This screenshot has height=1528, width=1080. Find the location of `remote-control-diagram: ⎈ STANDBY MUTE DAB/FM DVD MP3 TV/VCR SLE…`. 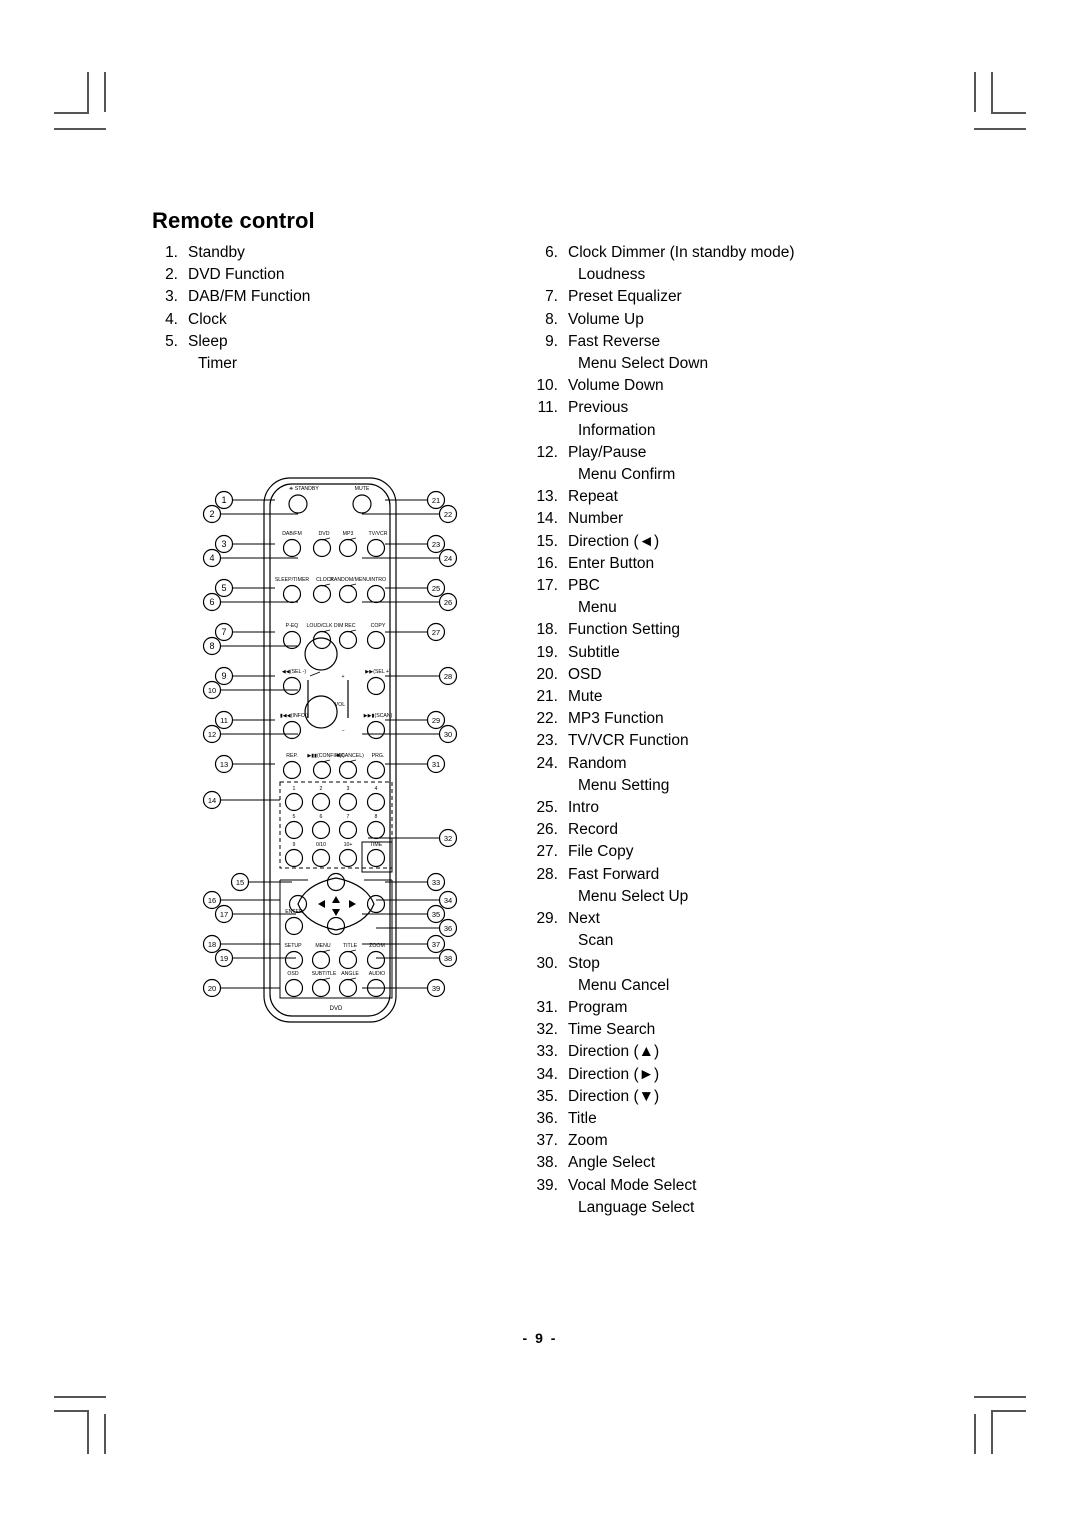

remote-control-diagram: ⎈ STANDBY MUTE DAB/FM DVD MP3 TV/VCR SLE… is located at coordinates (330, 750).